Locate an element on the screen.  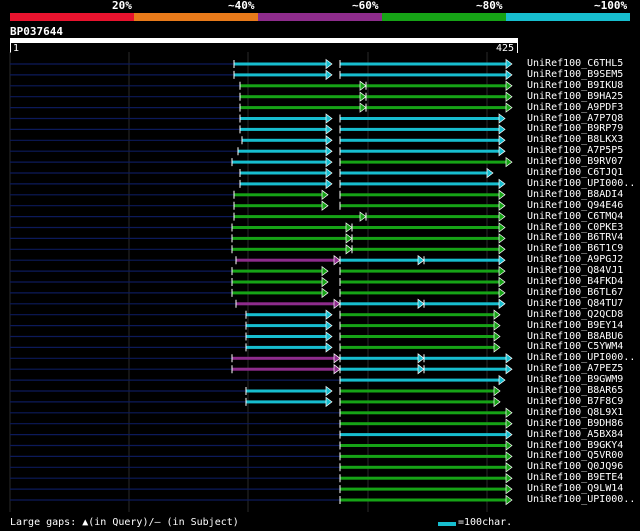
hit-label: UniRef100_C0PKE3 is located at coordinates (575, 227).